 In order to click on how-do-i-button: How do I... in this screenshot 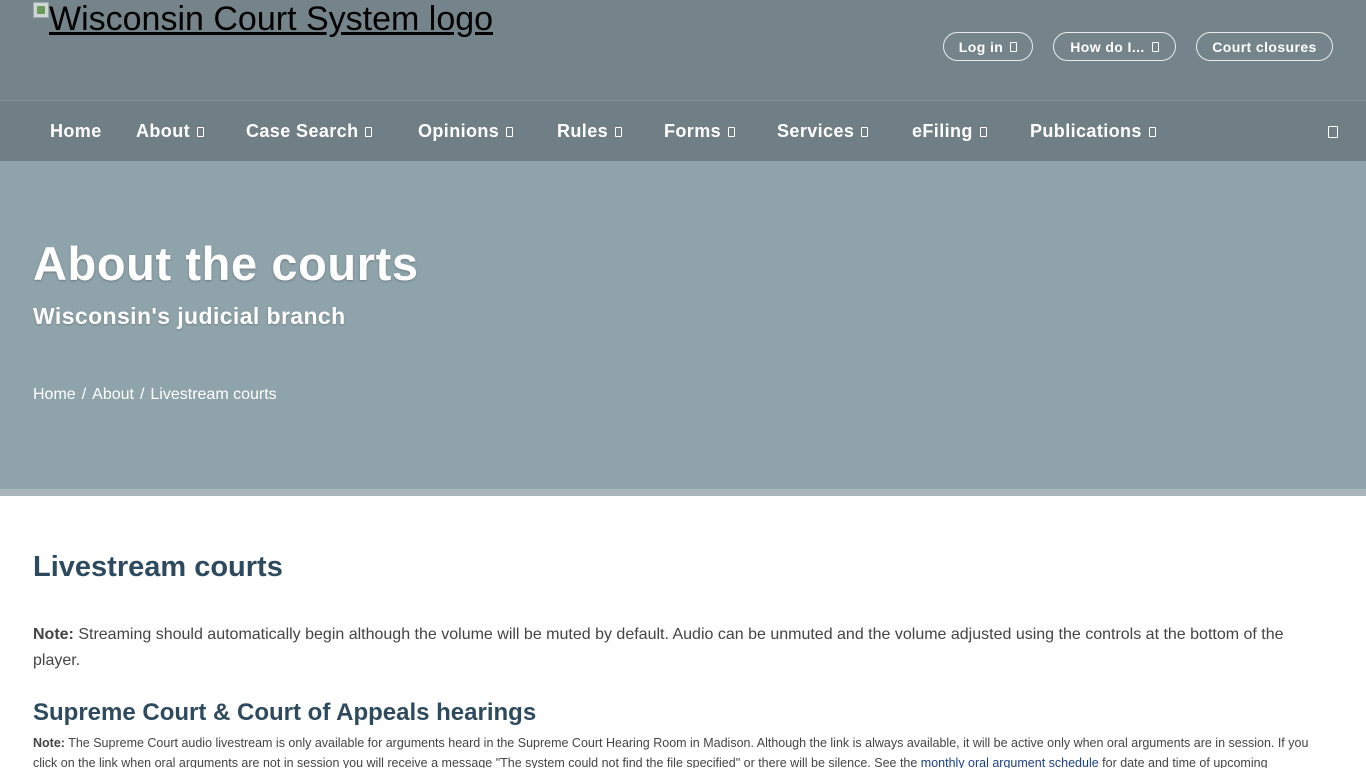, I will do `click(1114, 46)`.